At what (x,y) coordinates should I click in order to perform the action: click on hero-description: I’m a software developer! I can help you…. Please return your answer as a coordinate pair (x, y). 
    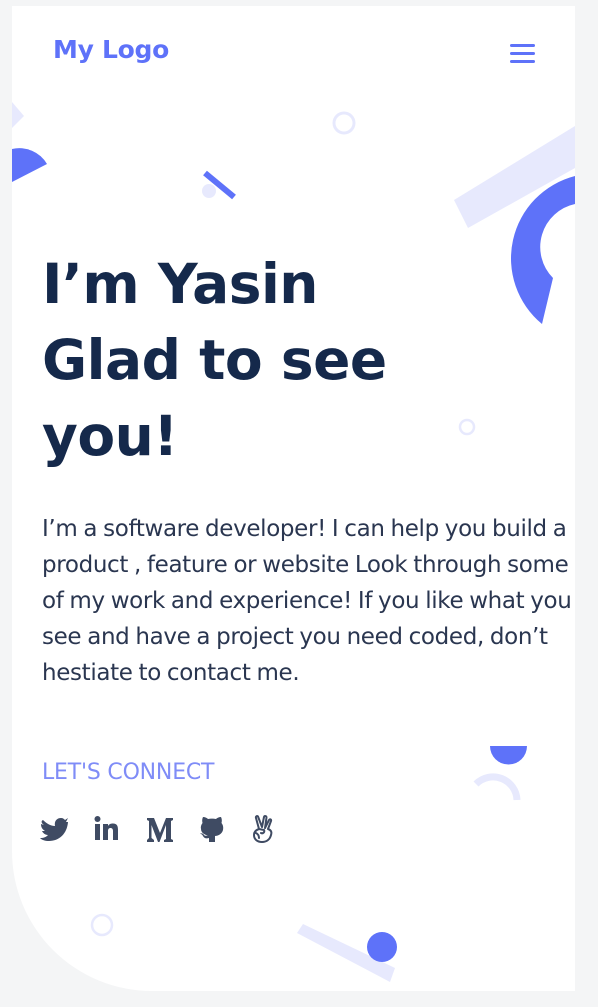
    Looking at the image, I should click on (307, 601).